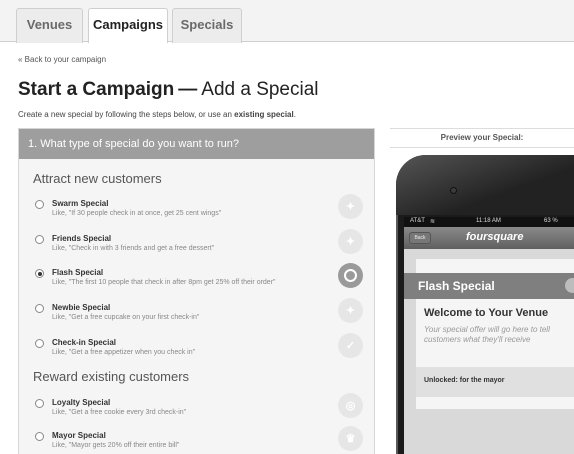 This screenshot has width=574, height=454. Describe the element at coordinates (78, 272) in the screenshot. I see `option-name: Flash Special` at that location.